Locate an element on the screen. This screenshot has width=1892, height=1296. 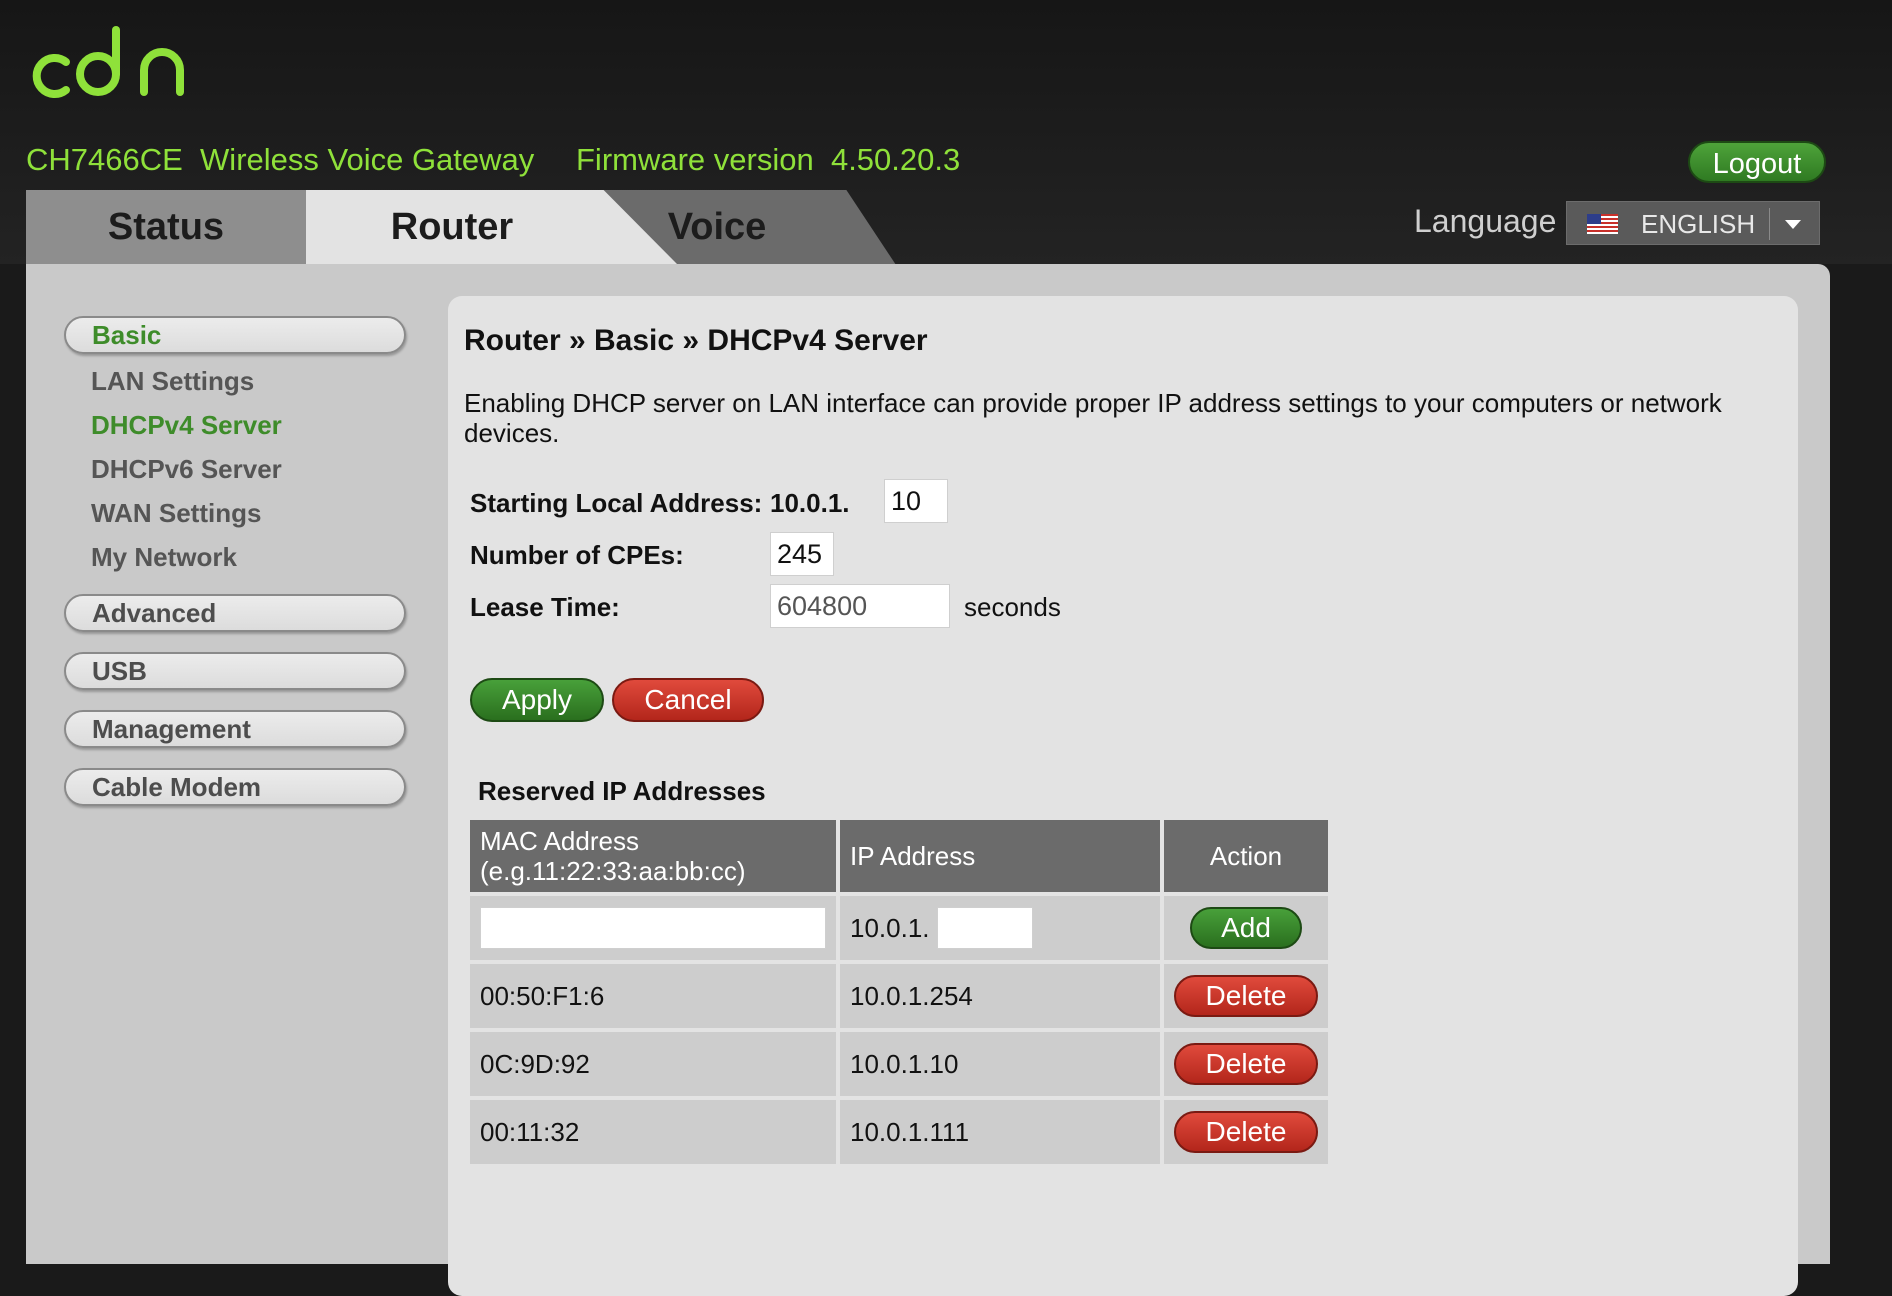
mac-cell: 0C:9D:92 is located at coordinates (653, 1064).